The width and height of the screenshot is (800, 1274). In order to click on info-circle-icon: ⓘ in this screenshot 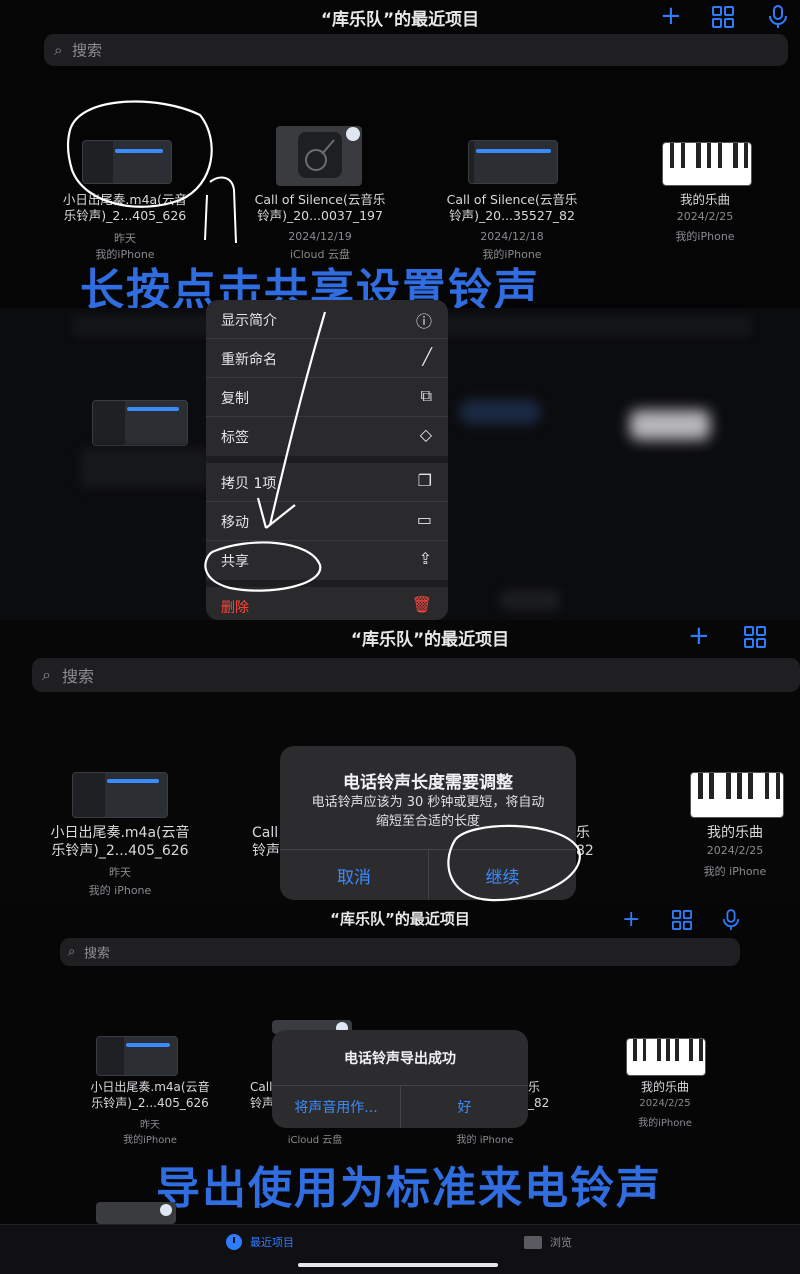, I will do `click(423, 321)`.